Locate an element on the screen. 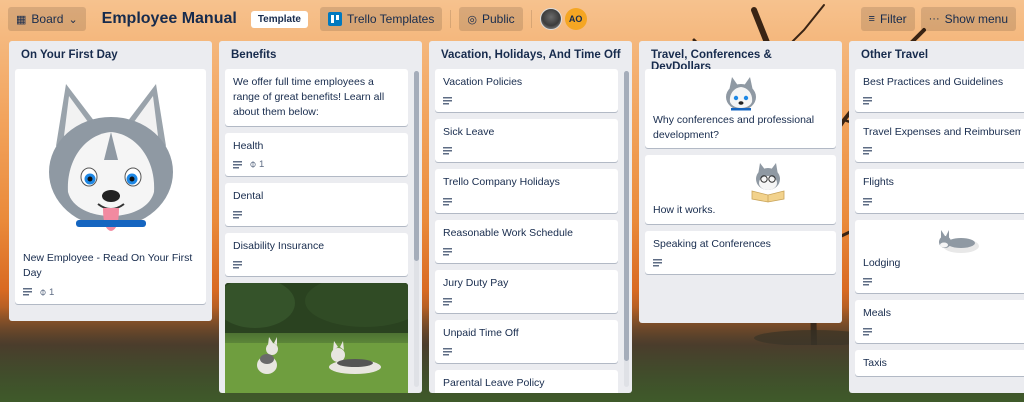 This screenshot has height=402, width=1024. card-title: Jury Duty Pay is located at coordinates (476, 282).